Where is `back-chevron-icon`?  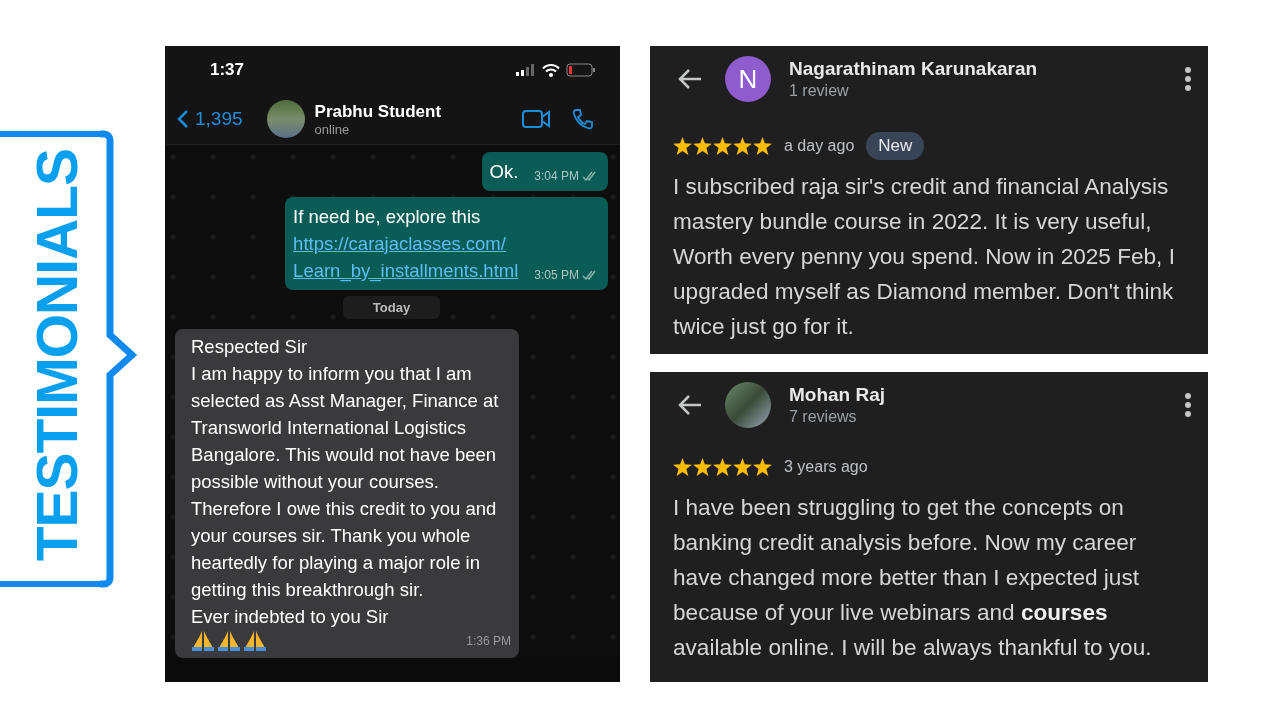
back-chevron-icon is located at coordinates (183, 119).